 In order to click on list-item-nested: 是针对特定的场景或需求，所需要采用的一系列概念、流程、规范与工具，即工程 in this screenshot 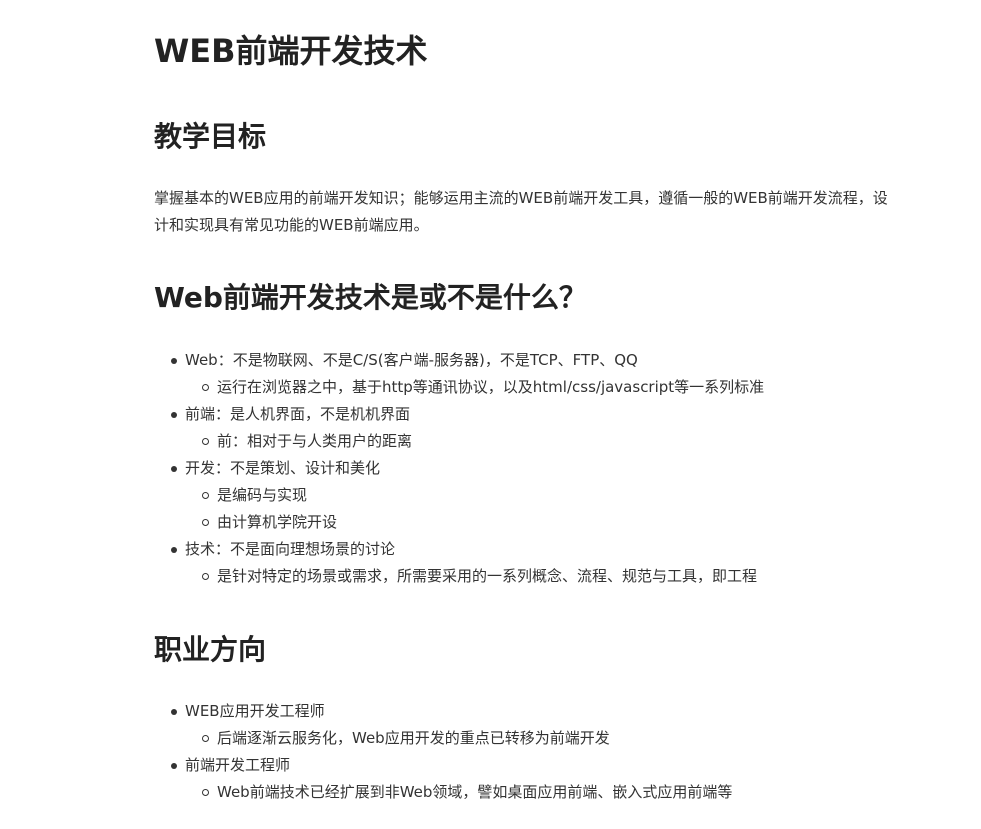, I will do `click(459, 576)`.